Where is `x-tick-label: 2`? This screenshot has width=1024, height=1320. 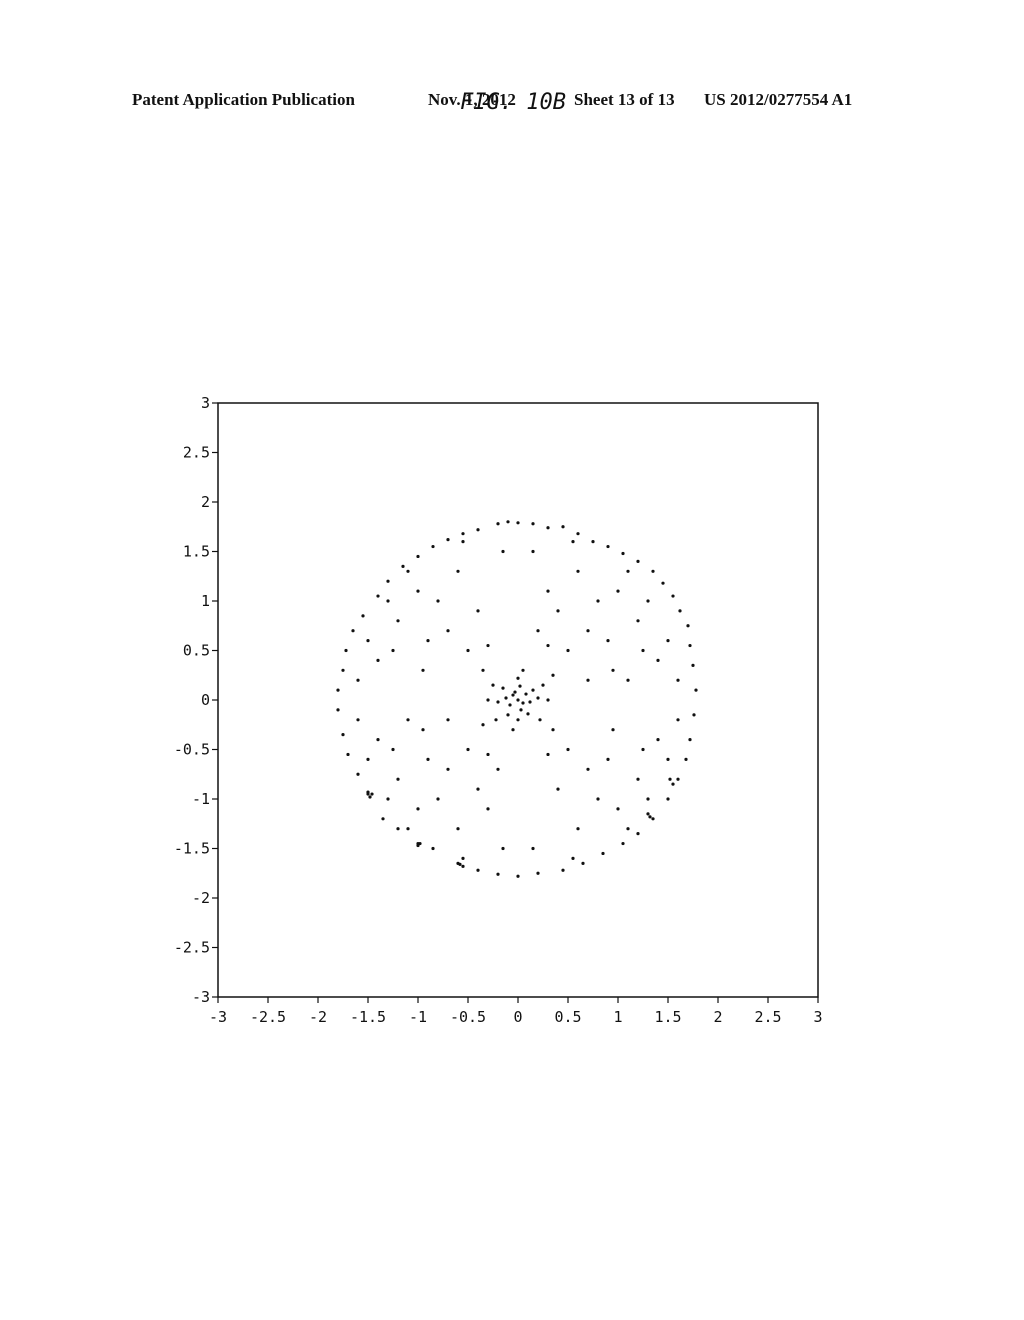 x-tick-label: 2 is located at coordinates (717, 1017).